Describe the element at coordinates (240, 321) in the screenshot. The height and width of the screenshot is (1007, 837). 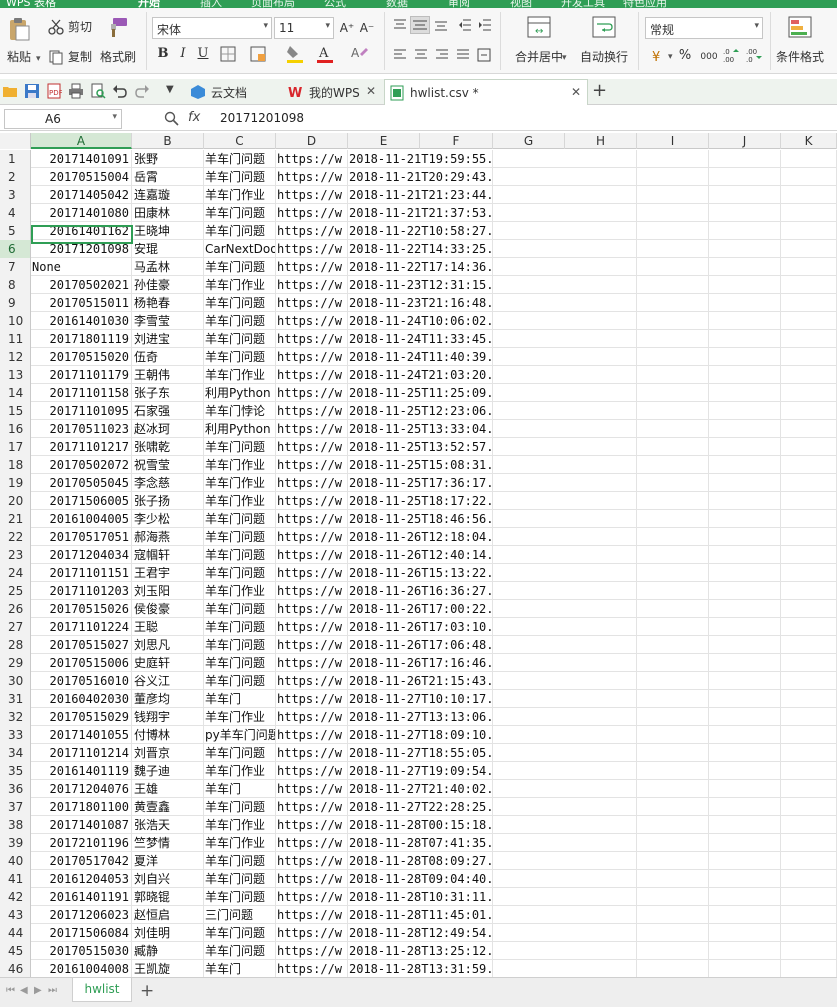
I see `cell-title: 羊车门问题` at that location.